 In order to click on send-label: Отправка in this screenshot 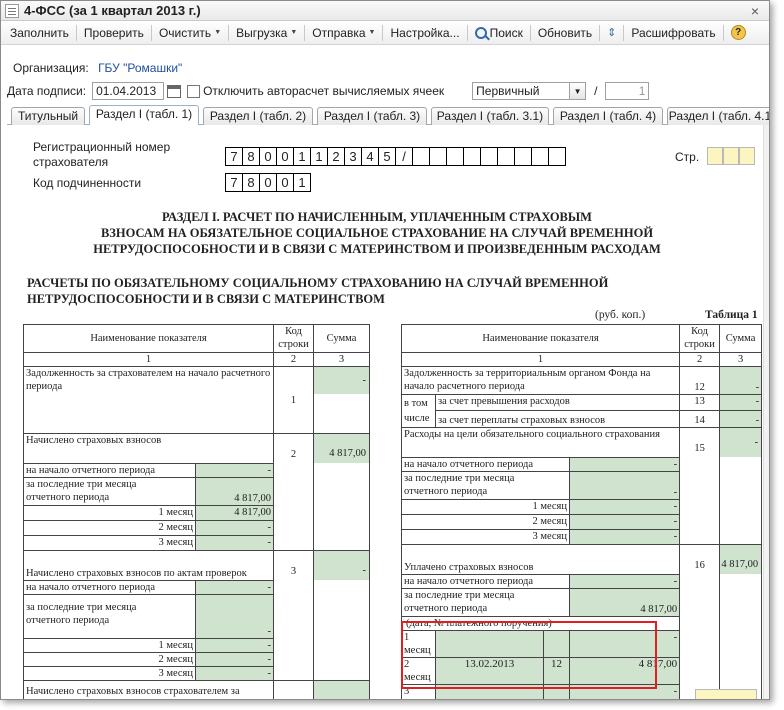, I will do `click(339, 32)`.